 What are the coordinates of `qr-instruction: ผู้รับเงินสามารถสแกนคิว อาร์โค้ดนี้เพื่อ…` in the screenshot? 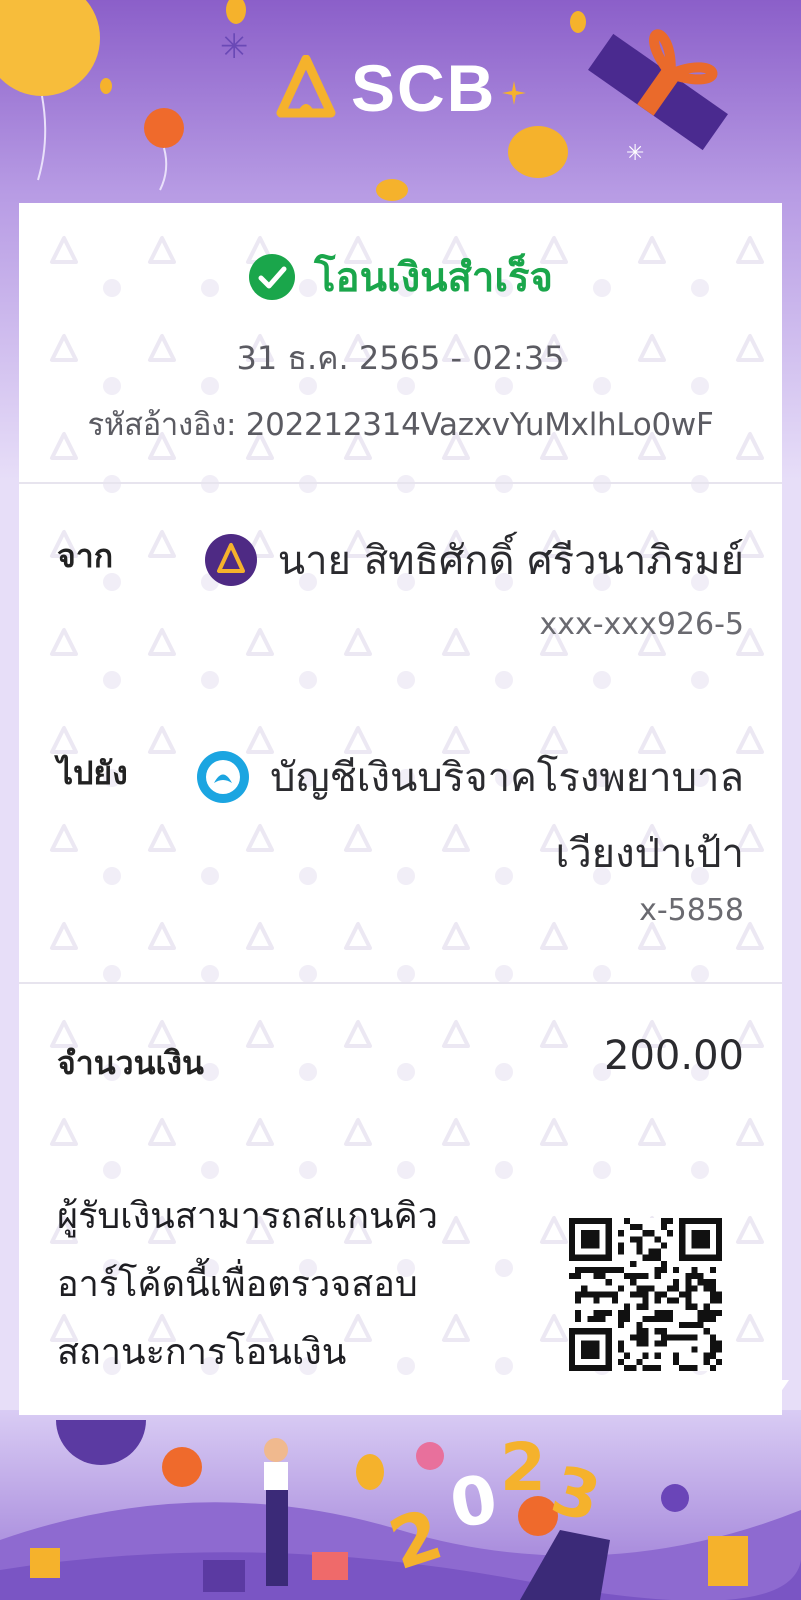 It's located at (267, 1285).